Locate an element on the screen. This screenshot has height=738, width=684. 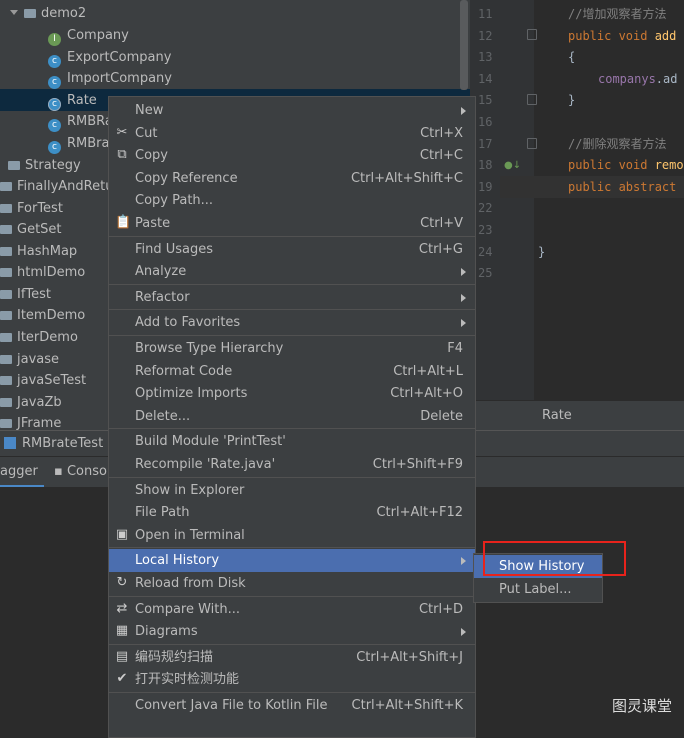
tree-scrollbar is located at coordinates (464, 45).